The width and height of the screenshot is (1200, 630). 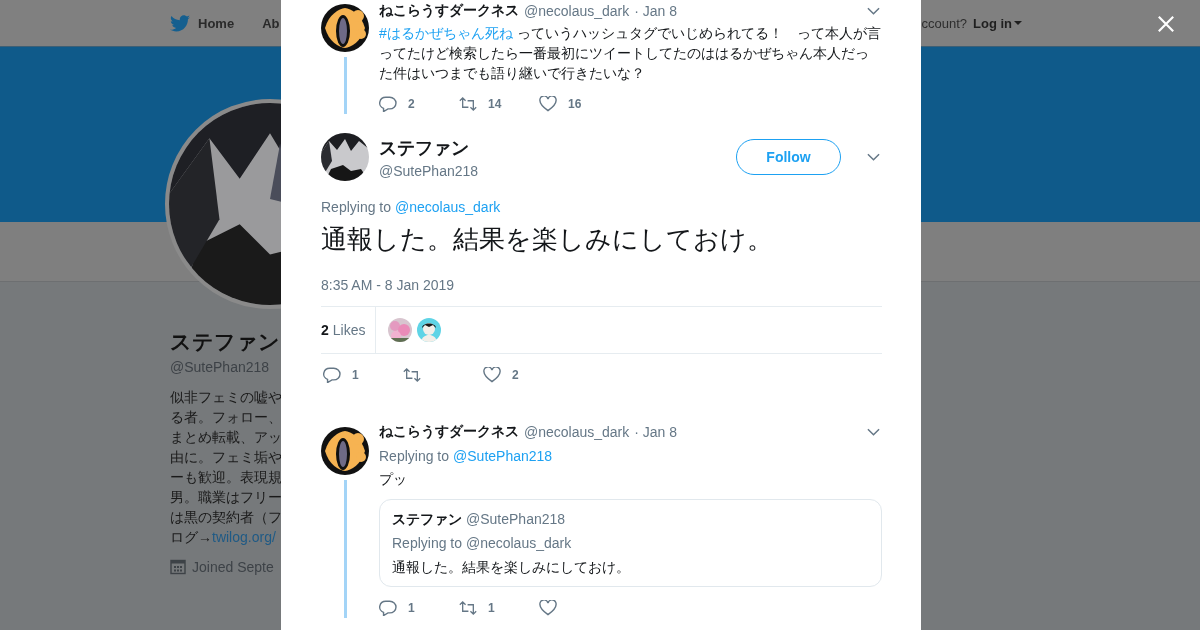 I want to click on profile-handle: @SutePhan218, so click(x=220, y=367).